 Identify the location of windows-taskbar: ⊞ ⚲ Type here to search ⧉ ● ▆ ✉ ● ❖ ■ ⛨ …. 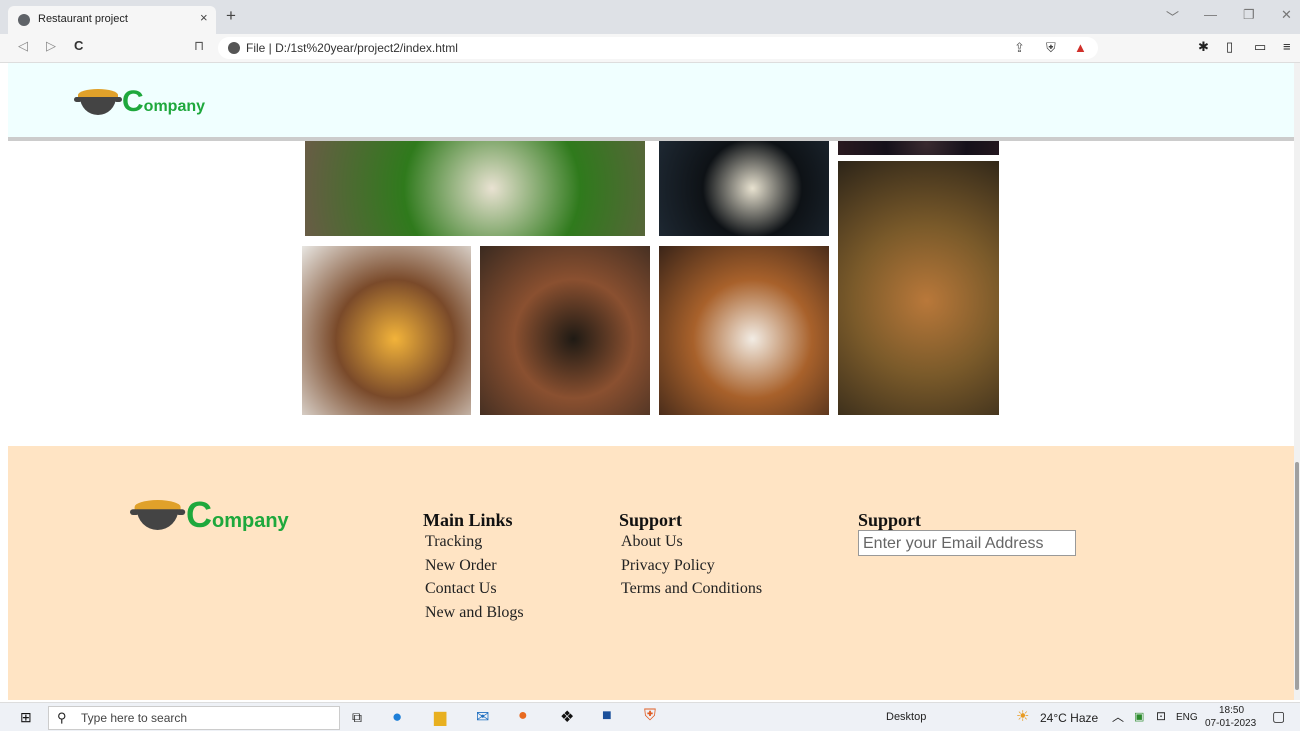
(650, 716).